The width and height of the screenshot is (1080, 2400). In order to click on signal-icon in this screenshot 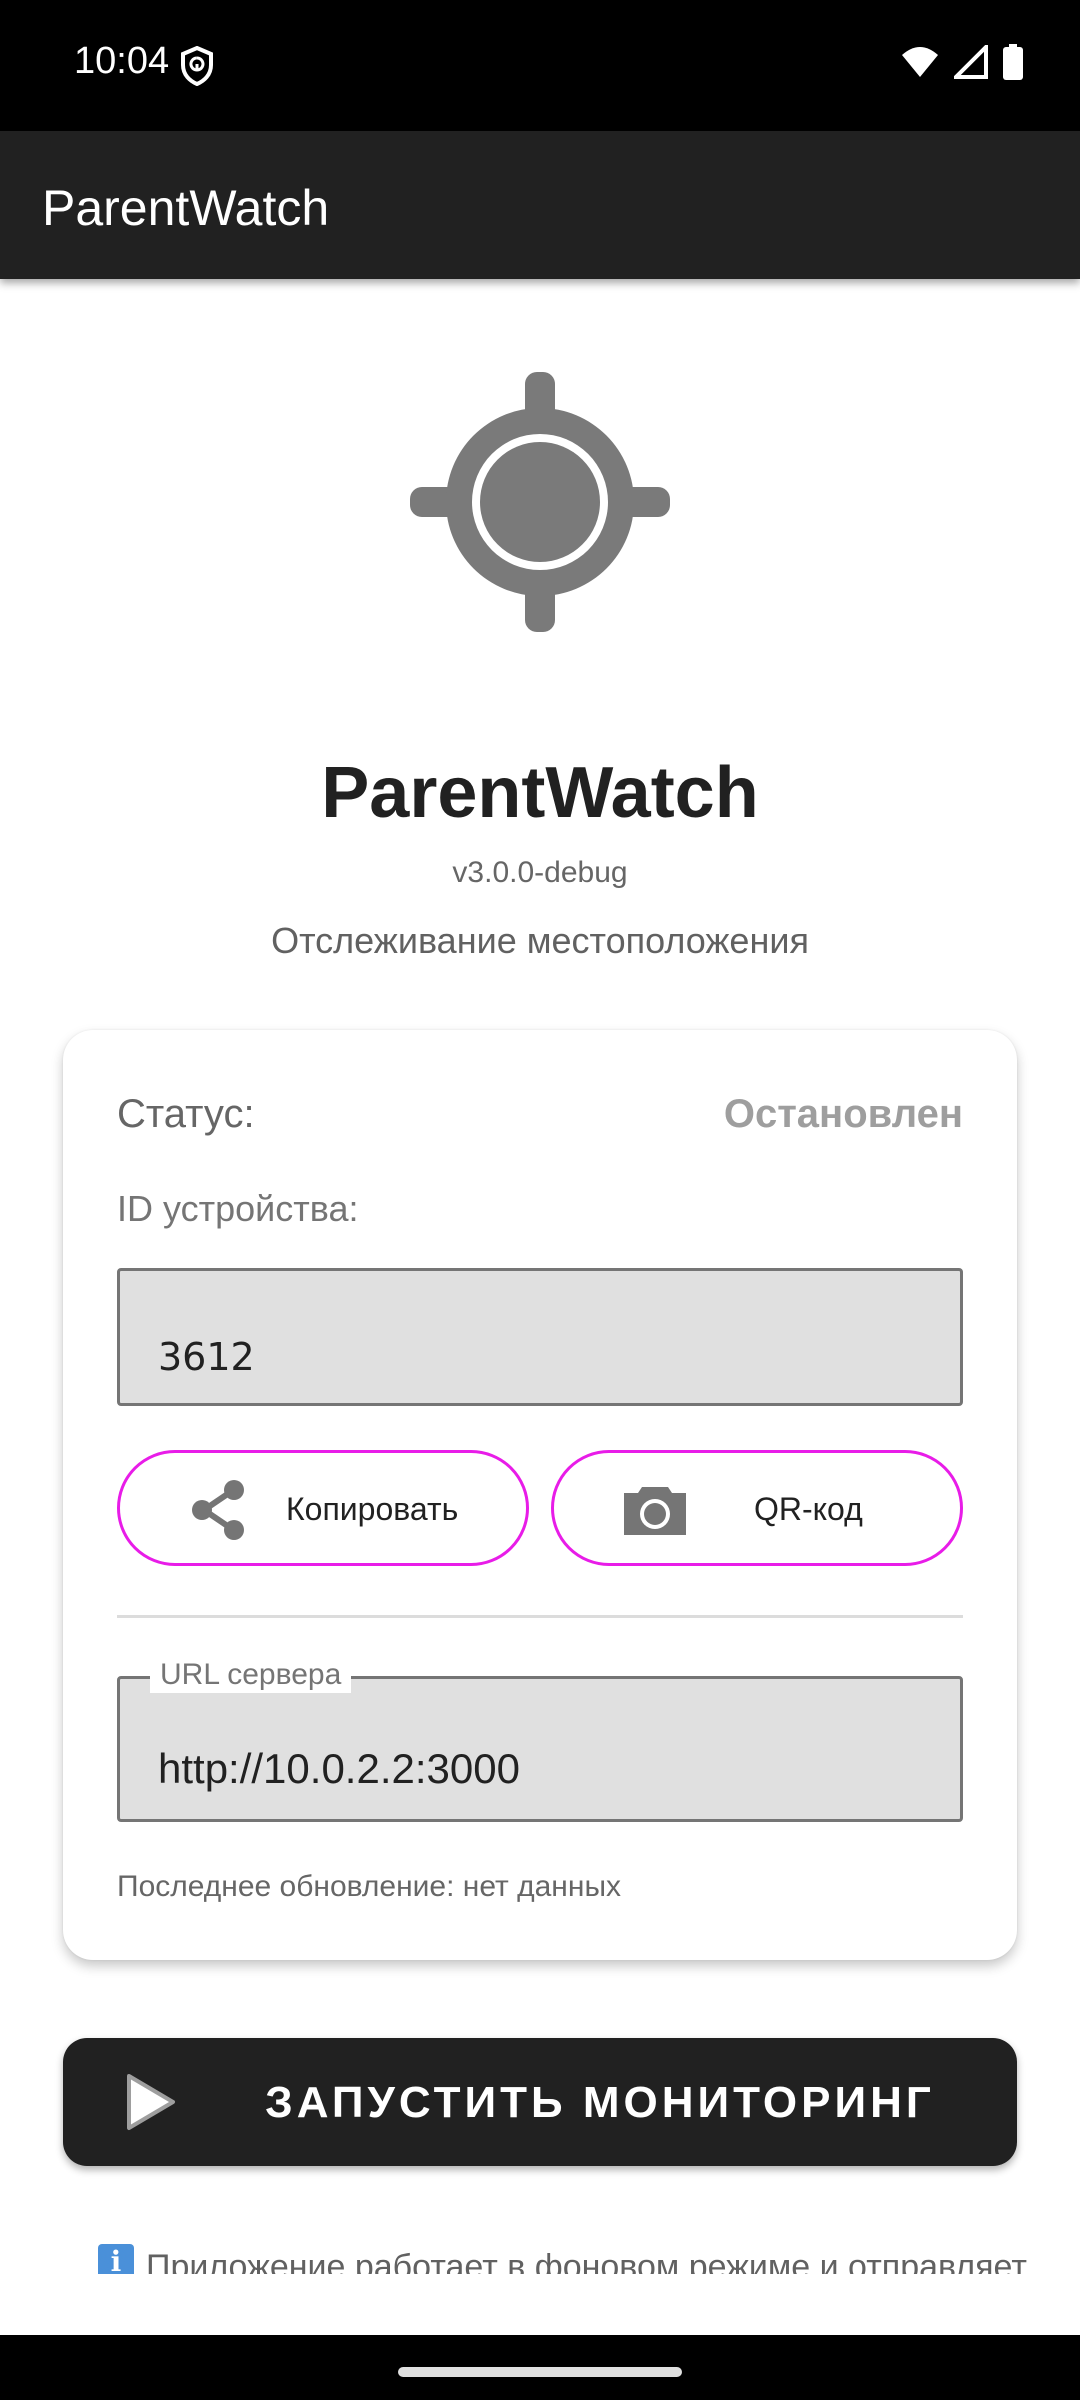, I will do `click(971, 62)`.